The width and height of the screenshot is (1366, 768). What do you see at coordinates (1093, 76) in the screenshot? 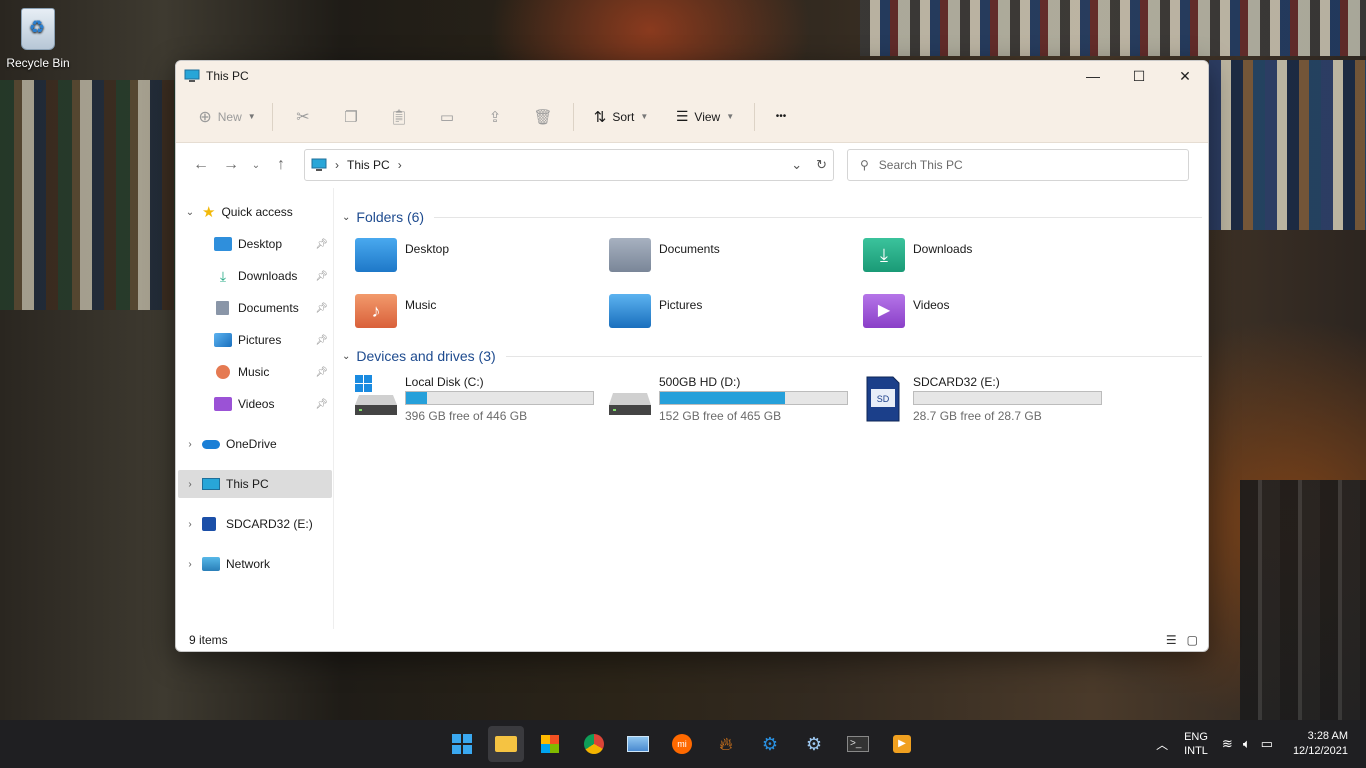
I see `minimize-button: —` at bounding box center [1093, 76].